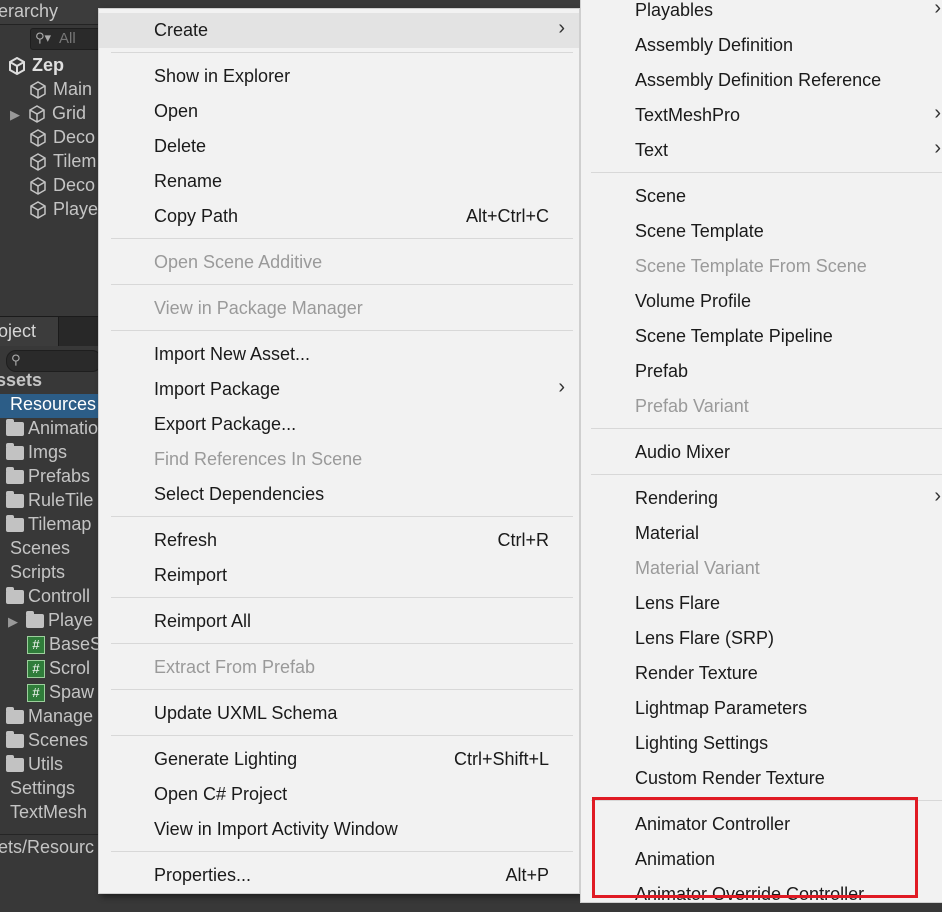 The width and height of the screenshot is (942, 912). I want to click on menu-item-reimport-all: Reimport All, so click(339, 621).